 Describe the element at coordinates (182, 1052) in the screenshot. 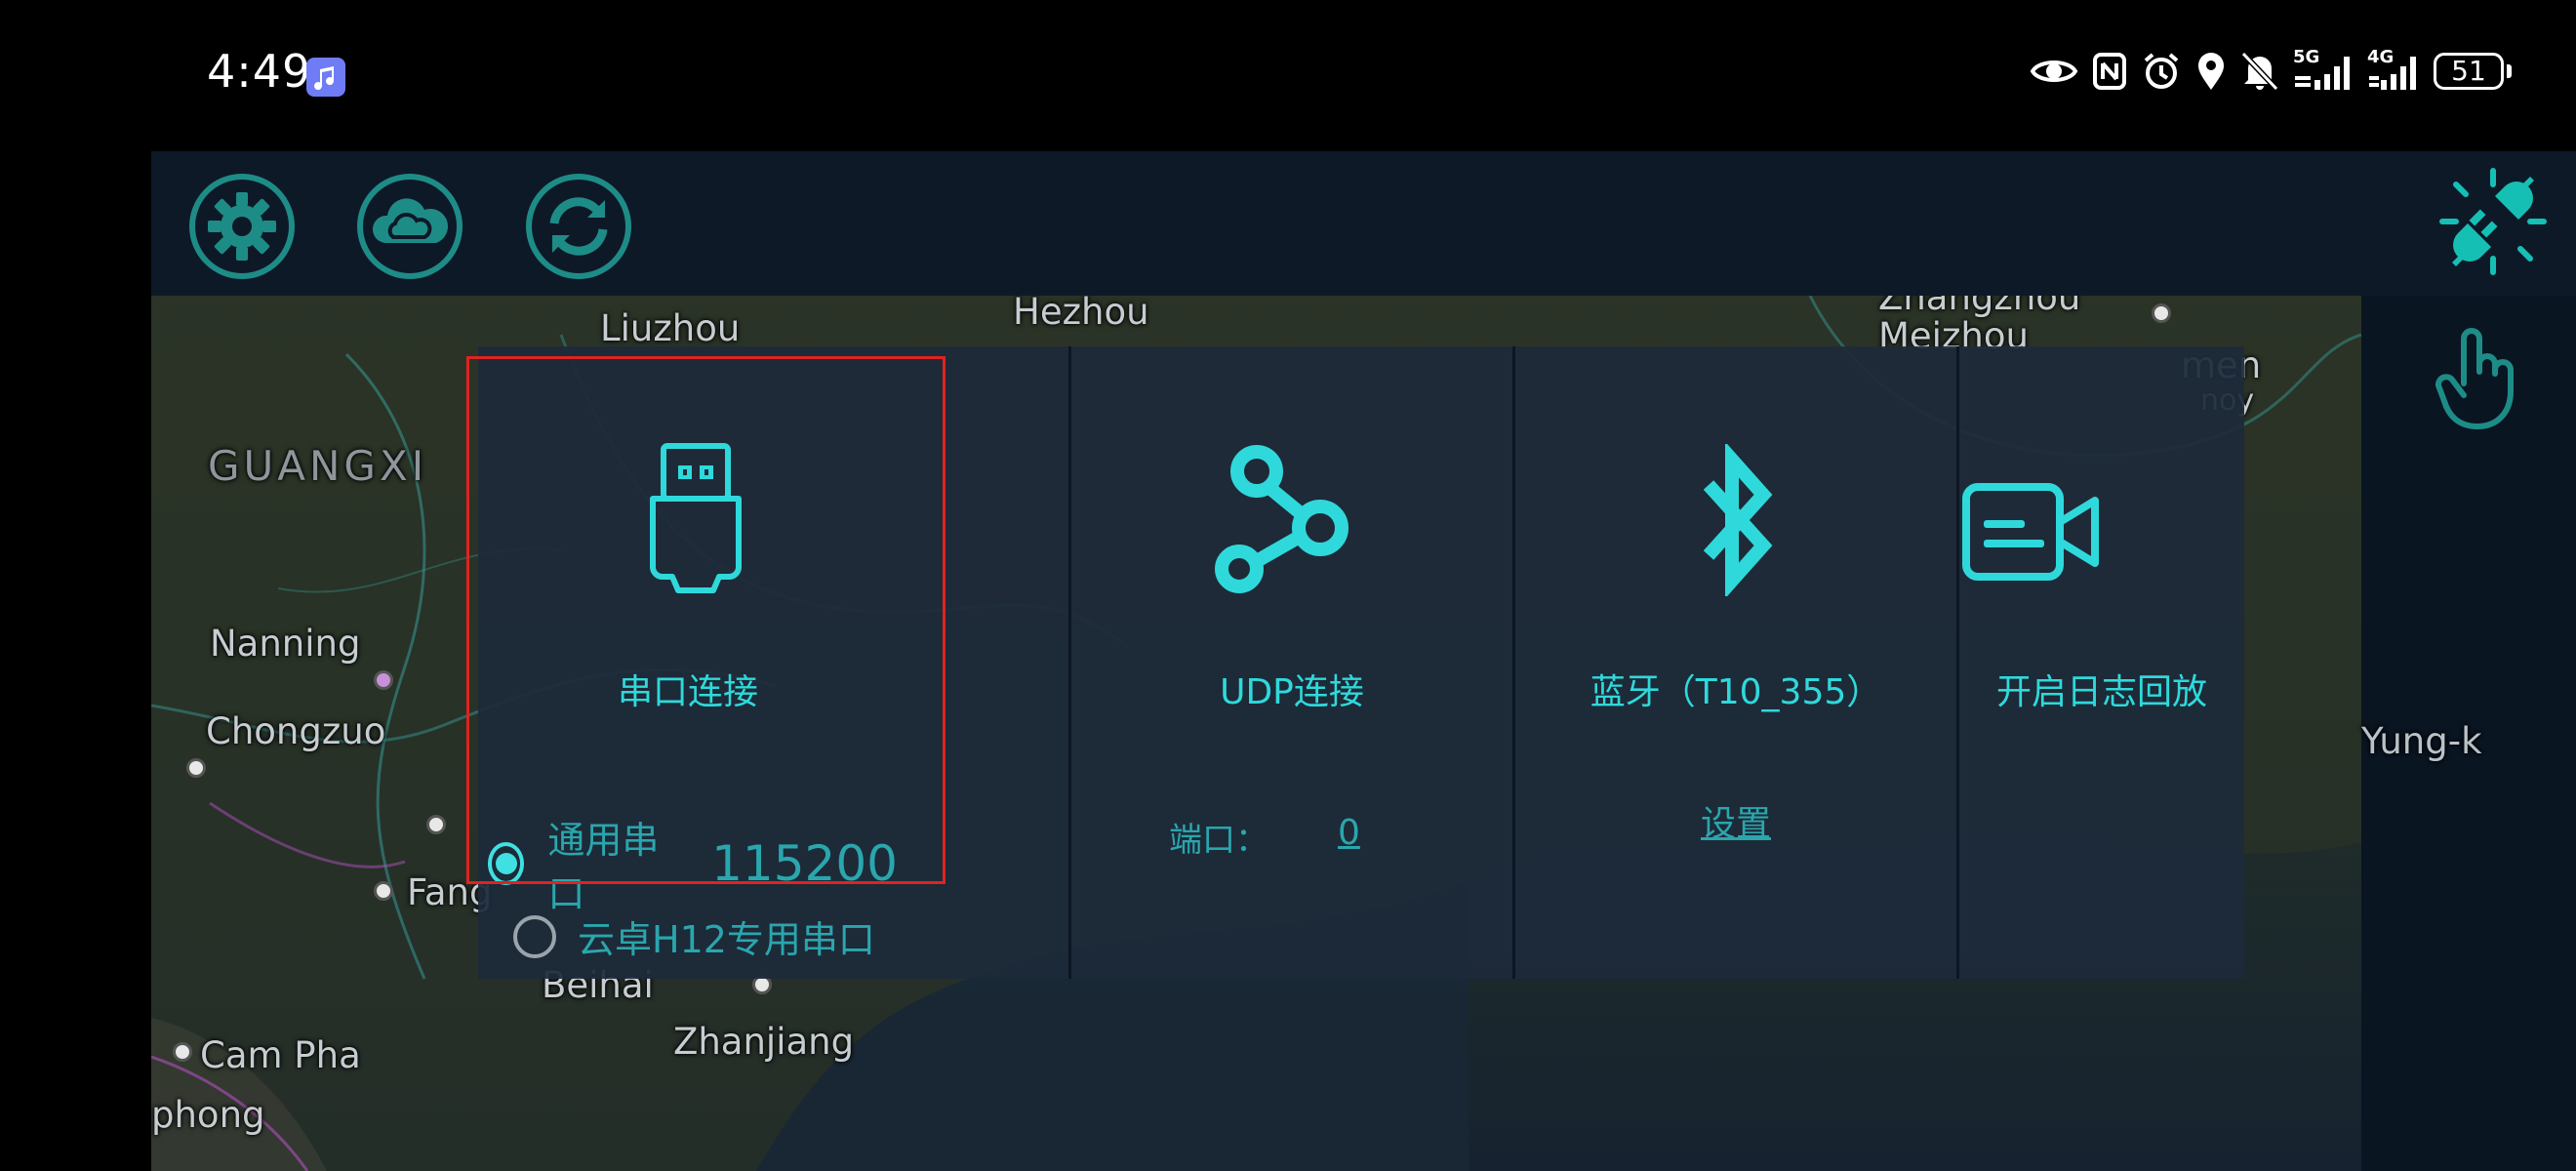

I see `map-dot-cam-pha` at that location.